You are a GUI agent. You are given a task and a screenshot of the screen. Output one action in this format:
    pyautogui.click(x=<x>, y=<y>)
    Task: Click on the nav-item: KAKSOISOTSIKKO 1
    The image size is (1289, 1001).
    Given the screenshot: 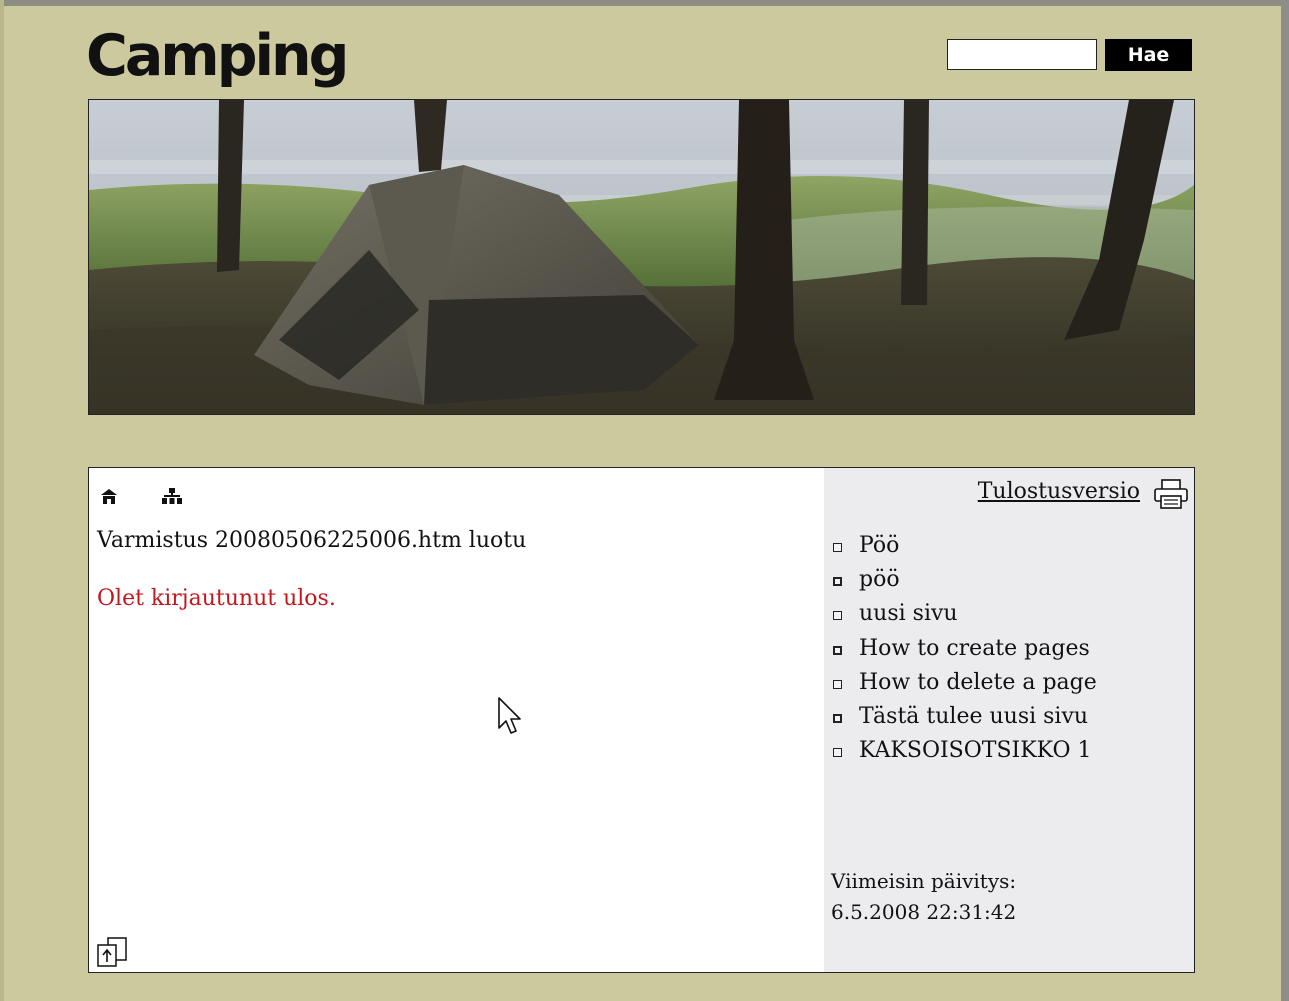 What is the action you would take?
    pyautogui.click(x=965, y=751)
    